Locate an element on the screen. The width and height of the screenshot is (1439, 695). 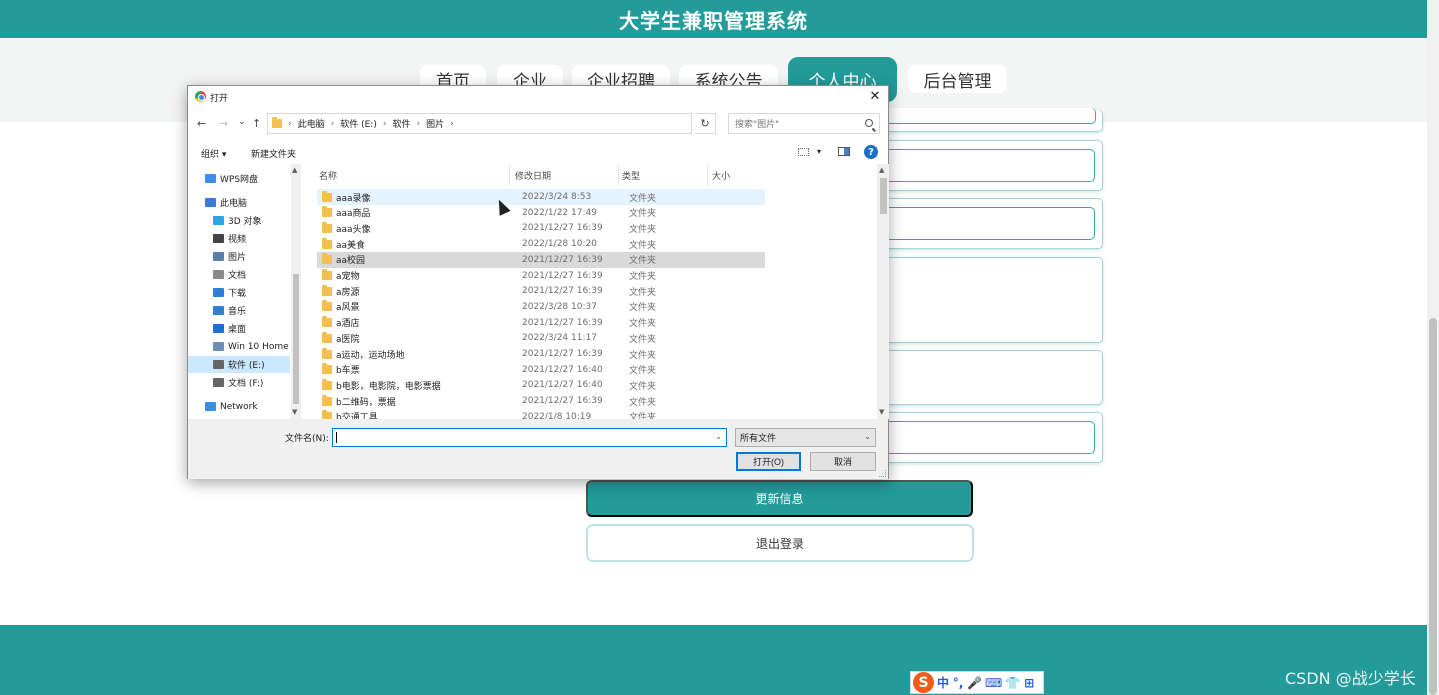
column-name: 名称 is located at coordinates (328, 175).